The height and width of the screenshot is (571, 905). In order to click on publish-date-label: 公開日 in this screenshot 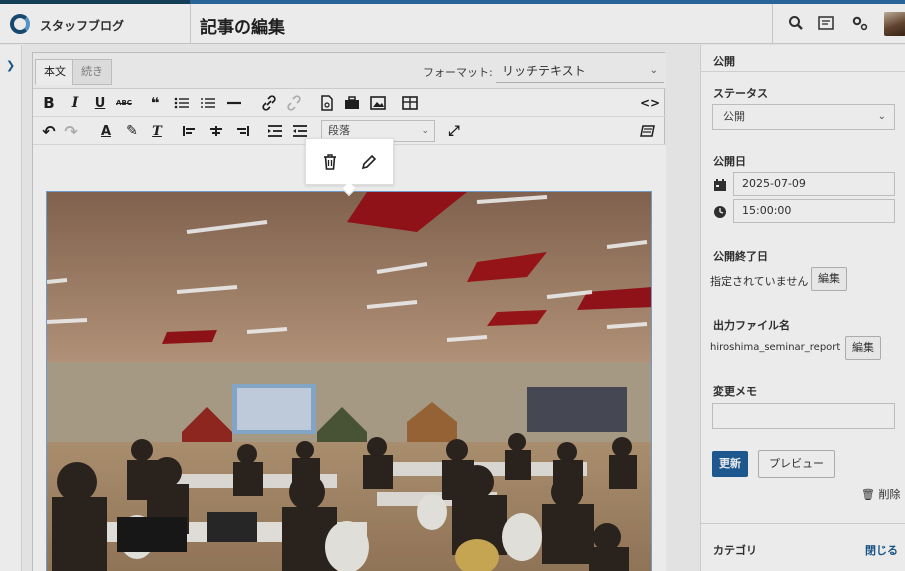, I will do `click(729, 161)`.